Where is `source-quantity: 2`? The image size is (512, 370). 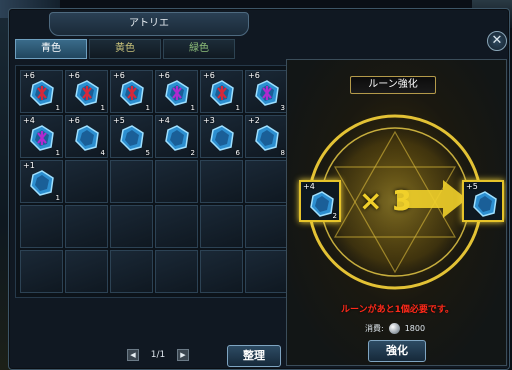
source-quantity: 2 is located at coordinates (334, 216).